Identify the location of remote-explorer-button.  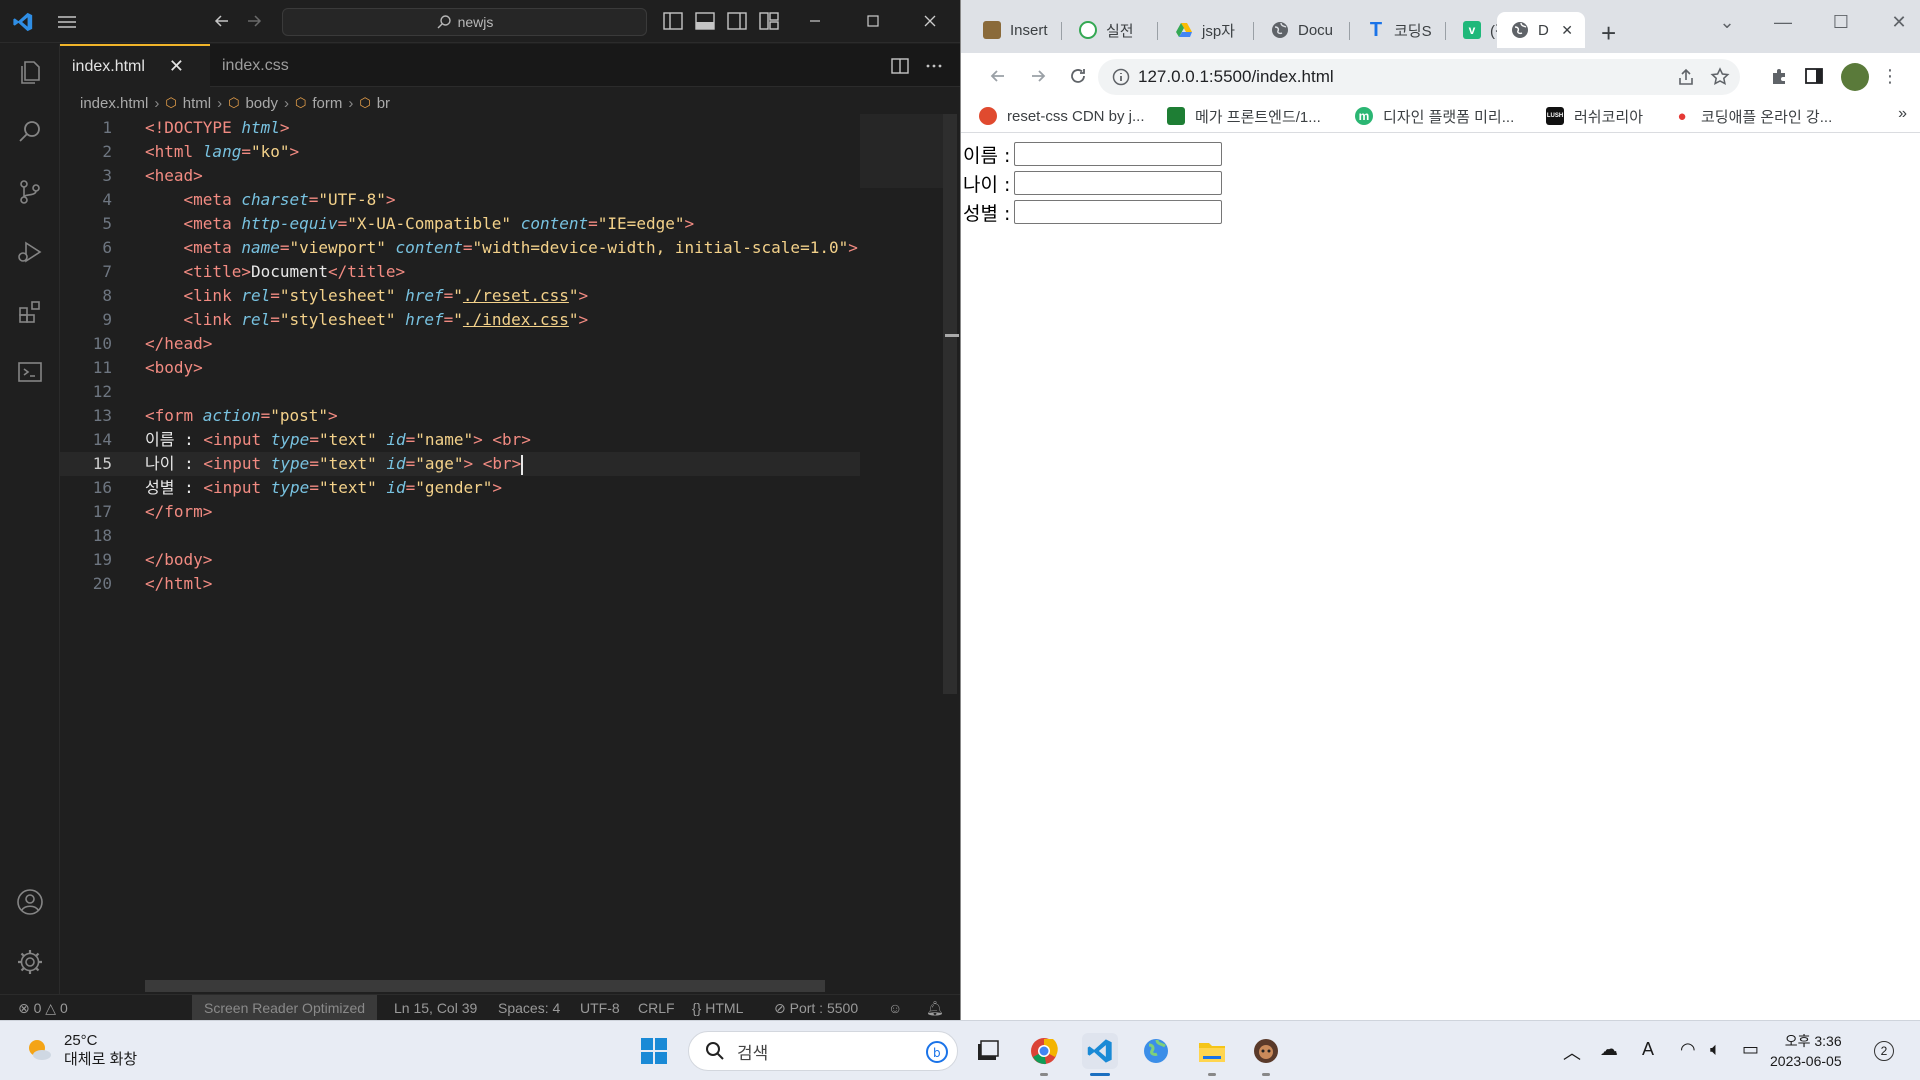
(30, 372).